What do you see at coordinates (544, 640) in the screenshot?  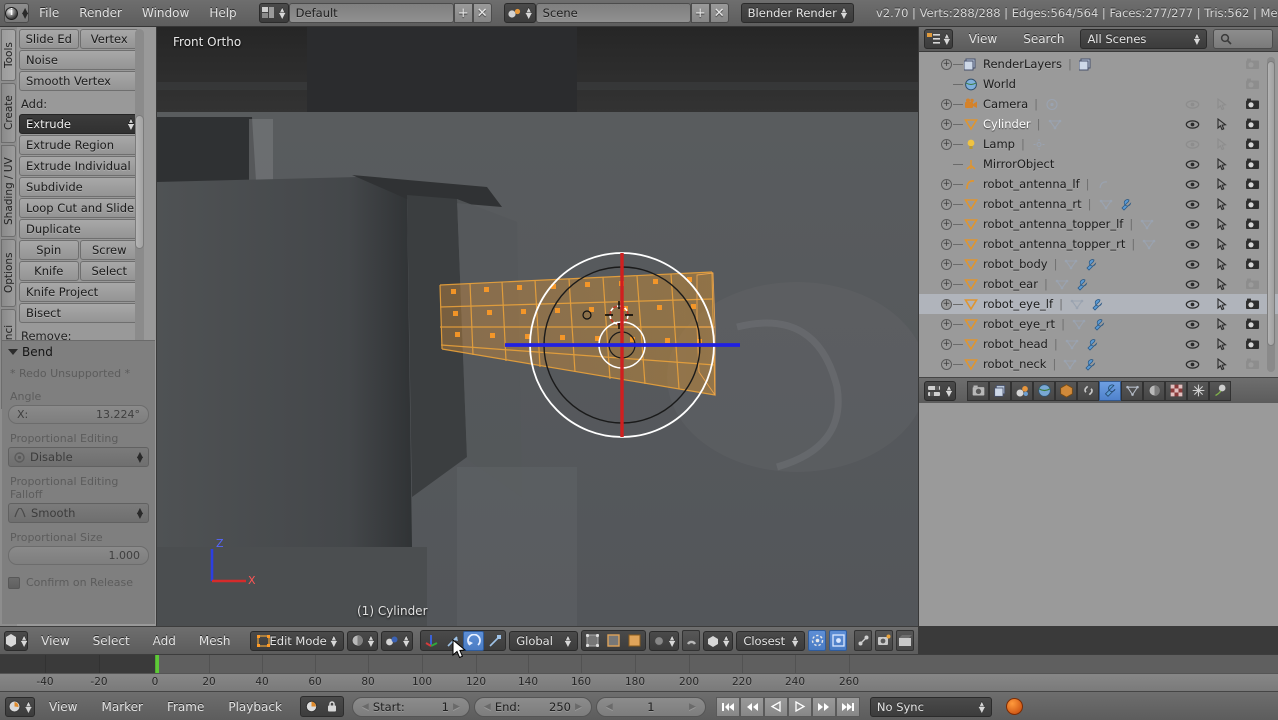 I see `transform-orientation-select: Global ▲ ▼` at bounding box center [544, 640].